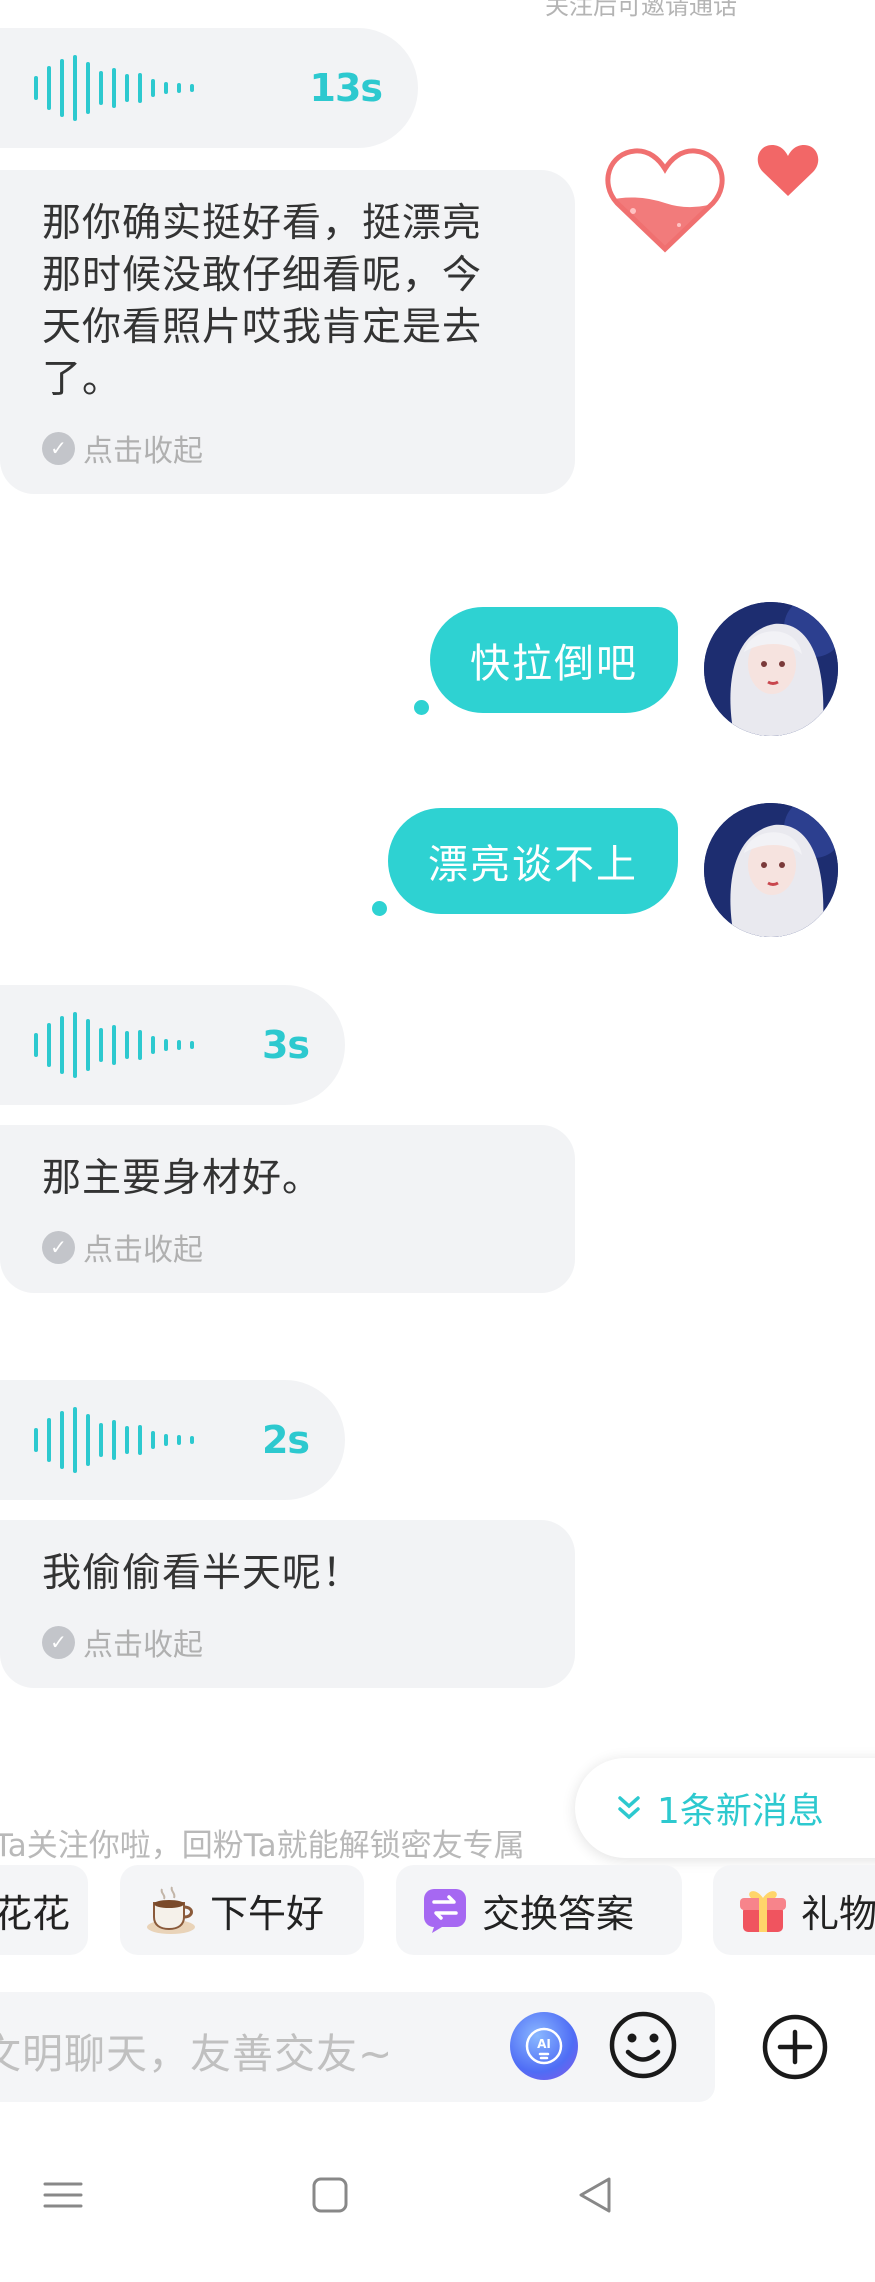  I want to click on outgoing-message-bubble: 漂亮谈不上, so click(533, 861).